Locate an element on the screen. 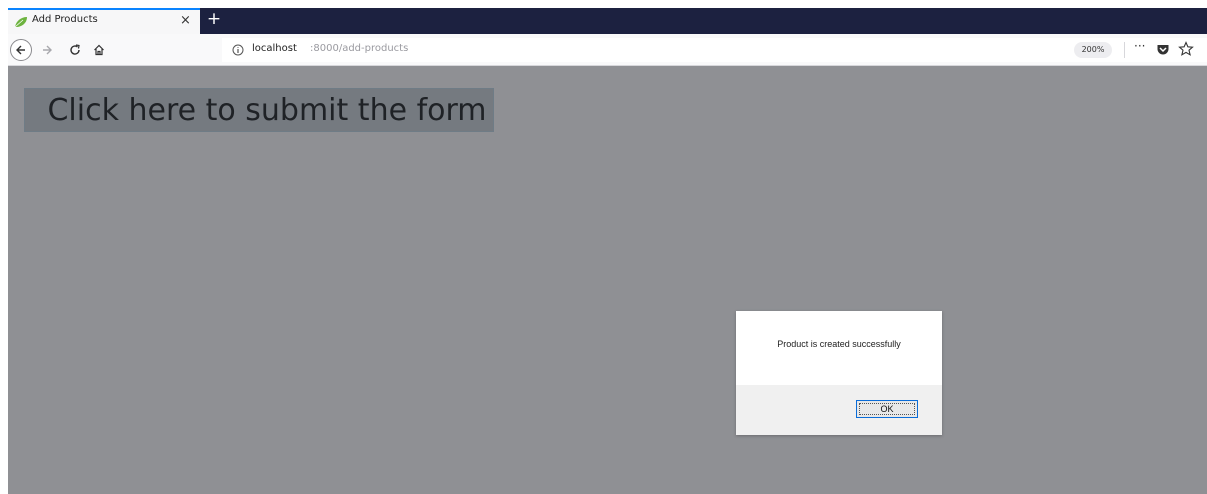 The image size is (1207, 494). alert-dialog: Product is created successfully OK is located at coordinates (839, 373).